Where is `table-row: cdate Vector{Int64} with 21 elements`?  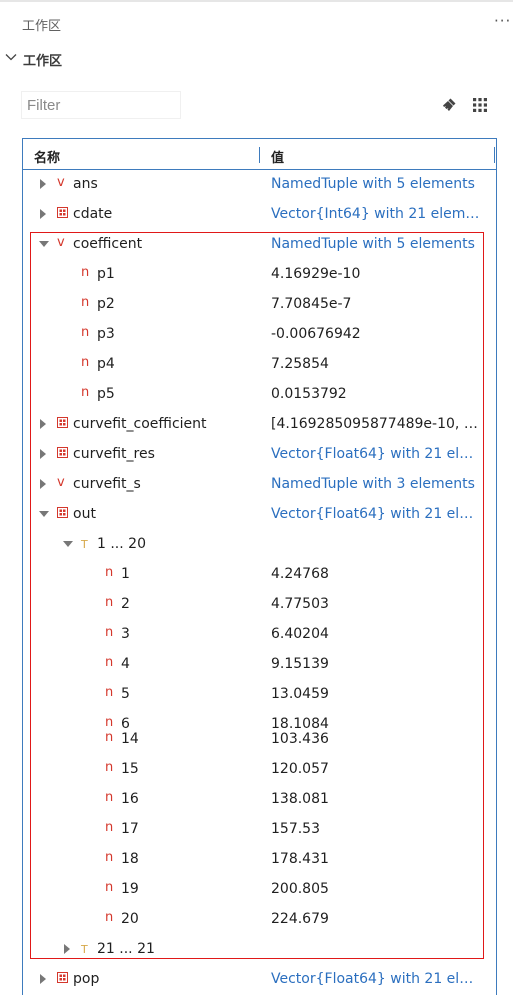
table-row: cdate Vector{Int64} with 21 elements is located at coordinates (259, 214).